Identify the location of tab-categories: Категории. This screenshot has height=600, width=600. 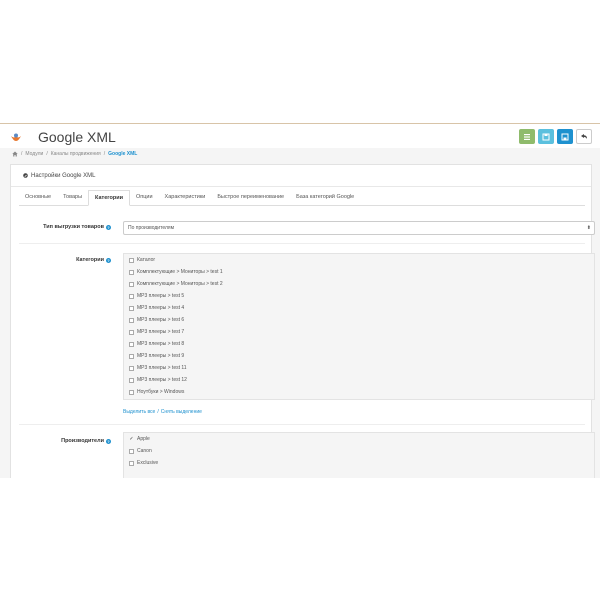
(109, 198).